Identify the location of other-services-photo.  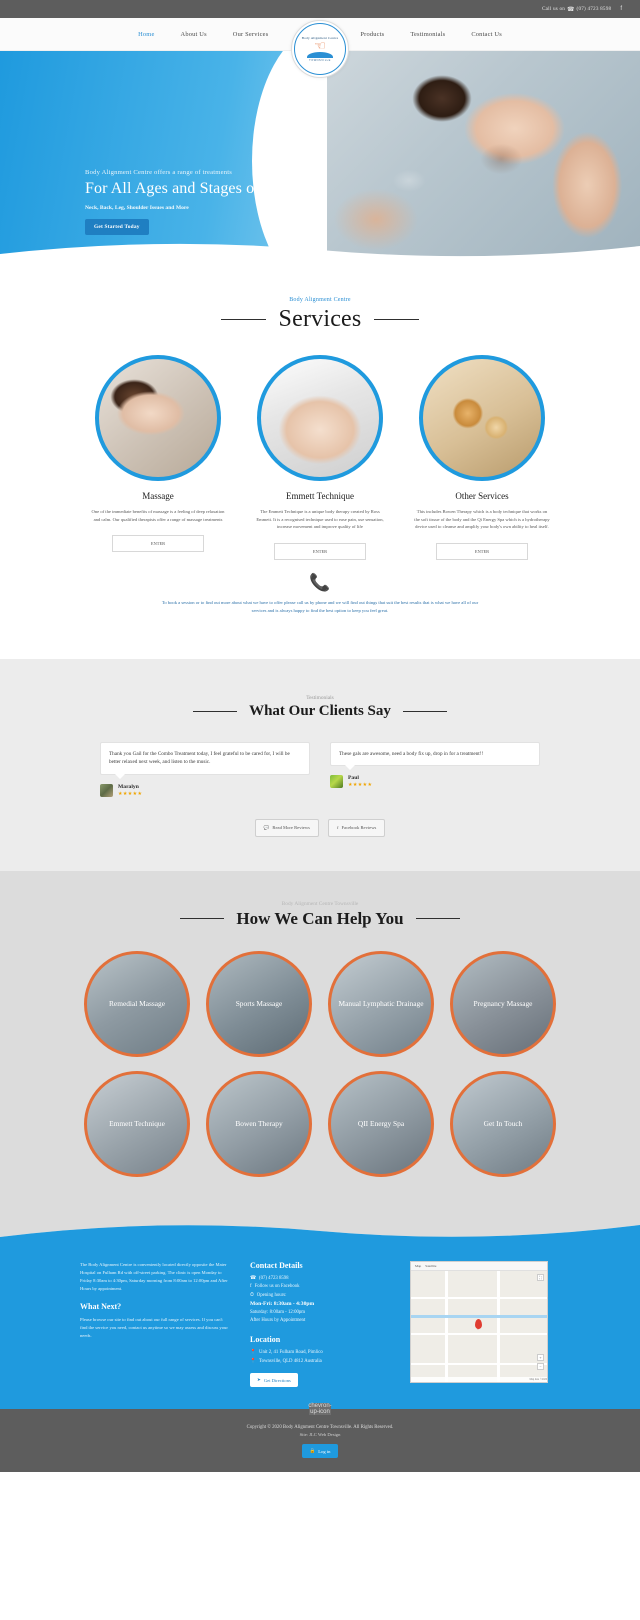
(482, 418).